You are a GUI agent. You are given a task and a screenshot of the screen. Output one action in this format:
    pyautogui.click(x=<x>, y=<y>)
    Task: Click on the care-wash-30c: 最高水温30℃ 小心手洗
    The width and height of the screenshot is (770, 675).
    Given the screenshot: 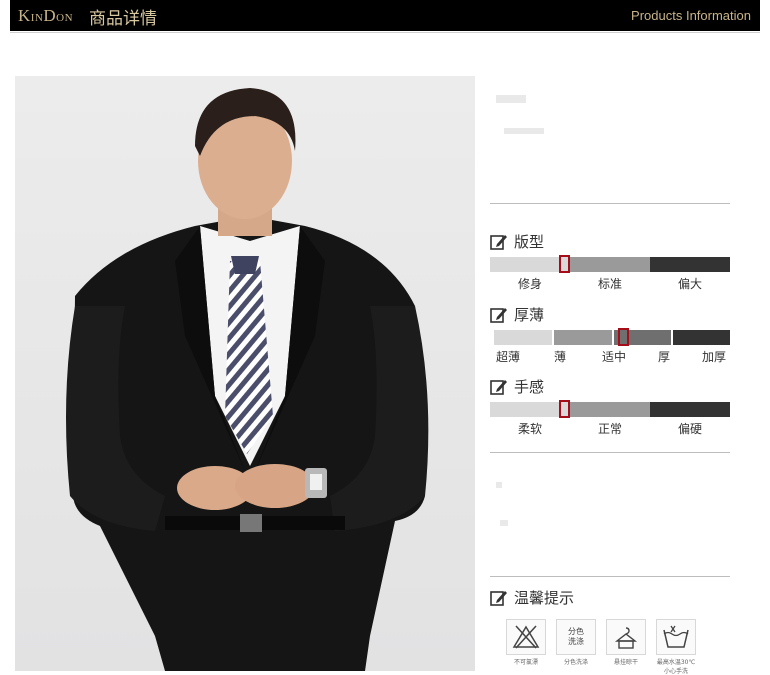 What is the action you would take?
    pyautogui.click(x=676, y=647)
    